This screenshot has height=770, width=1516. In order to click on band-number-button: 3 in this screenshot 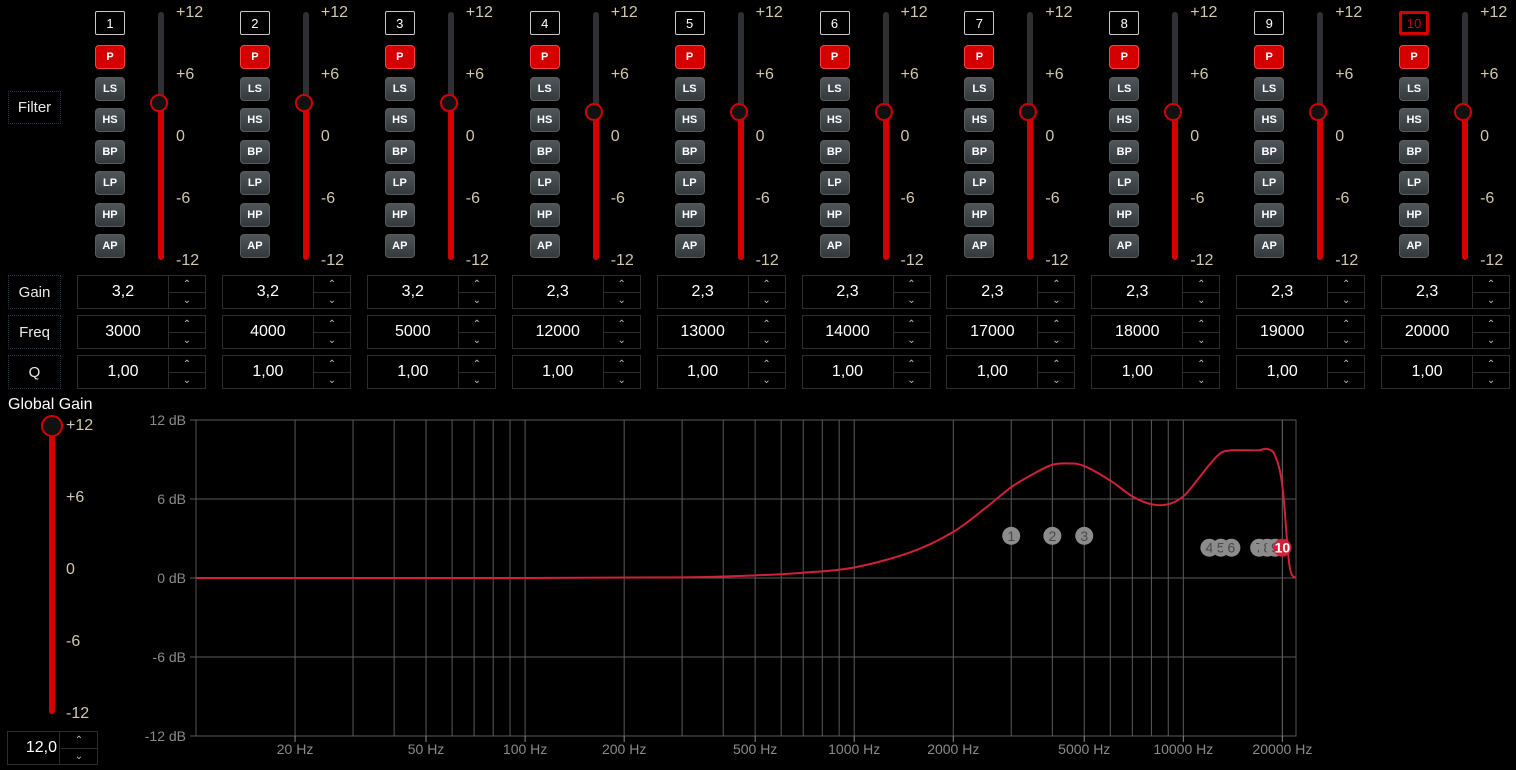, I will do `click(399, 23)`.